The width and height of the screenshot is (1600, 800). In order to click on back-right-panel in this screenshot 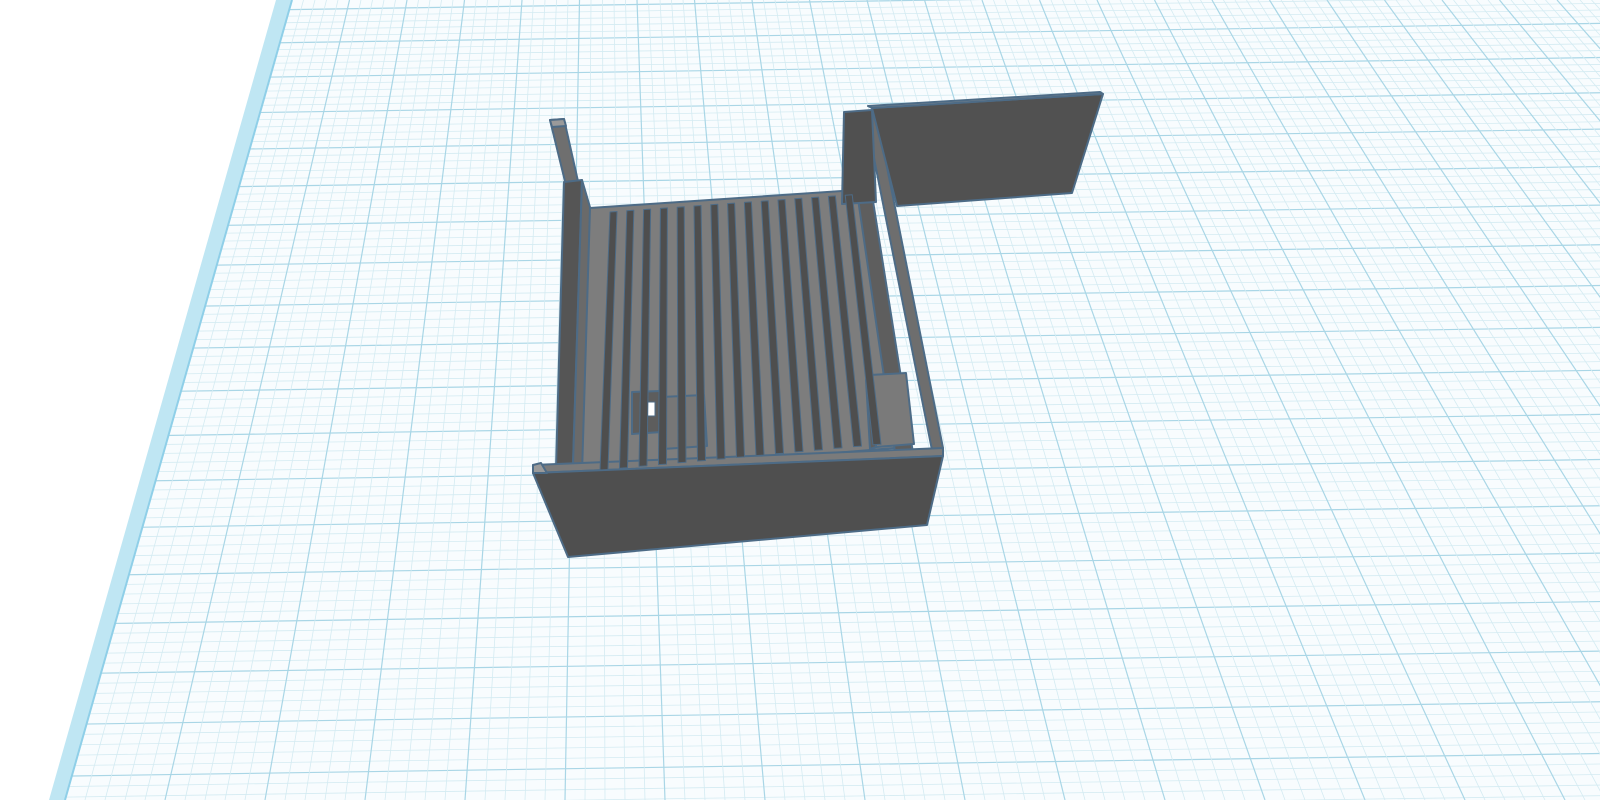, I will do `click(987, 150)`.